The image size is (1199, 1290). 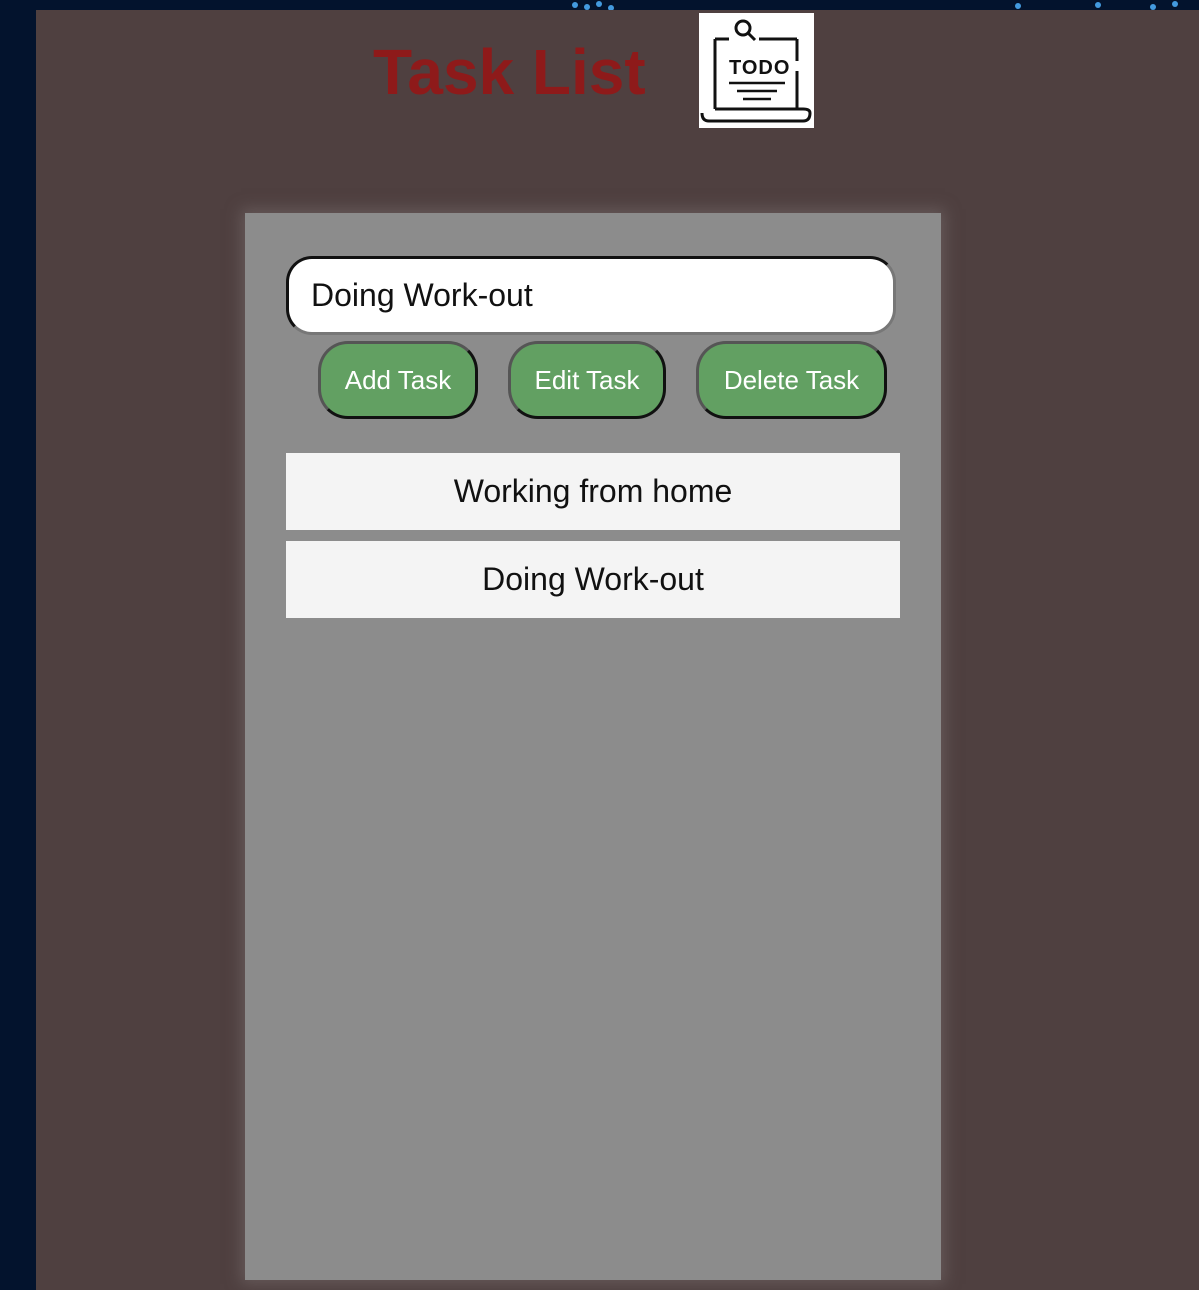 I want to click on task-input, so click(x=591, y=295).